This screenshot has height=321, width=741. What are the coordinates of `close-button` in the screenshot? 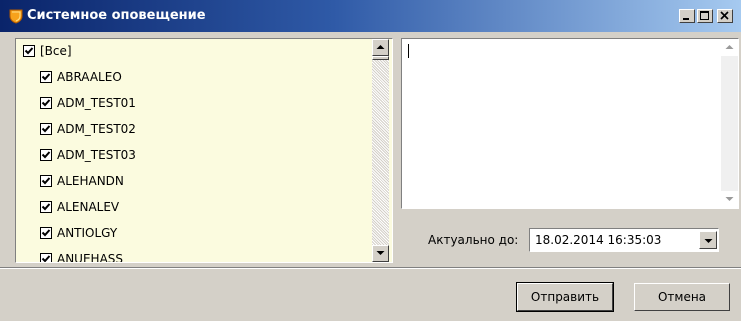 It's located at (725, 16).